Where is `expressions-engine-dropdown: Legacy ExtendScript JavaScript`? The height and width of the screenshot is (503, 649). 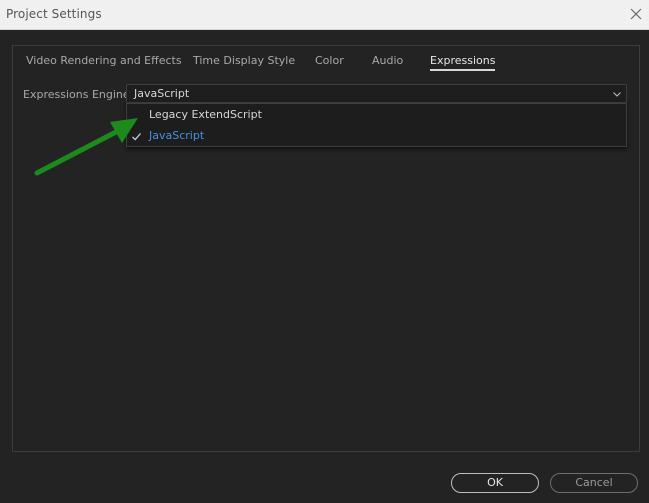 expressions-engine-dropdown: Legacy ExtendScript JavaScript is located at coordinates (376, 125).